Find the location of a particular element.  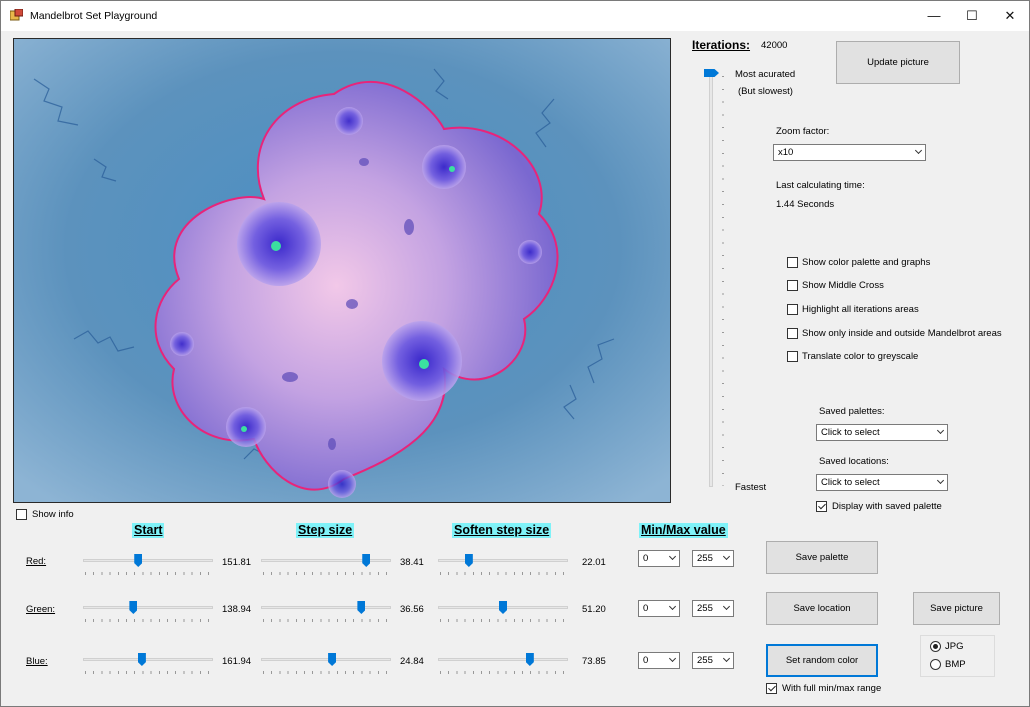

green-max-select: 255 is located at coordinates (713, 608).